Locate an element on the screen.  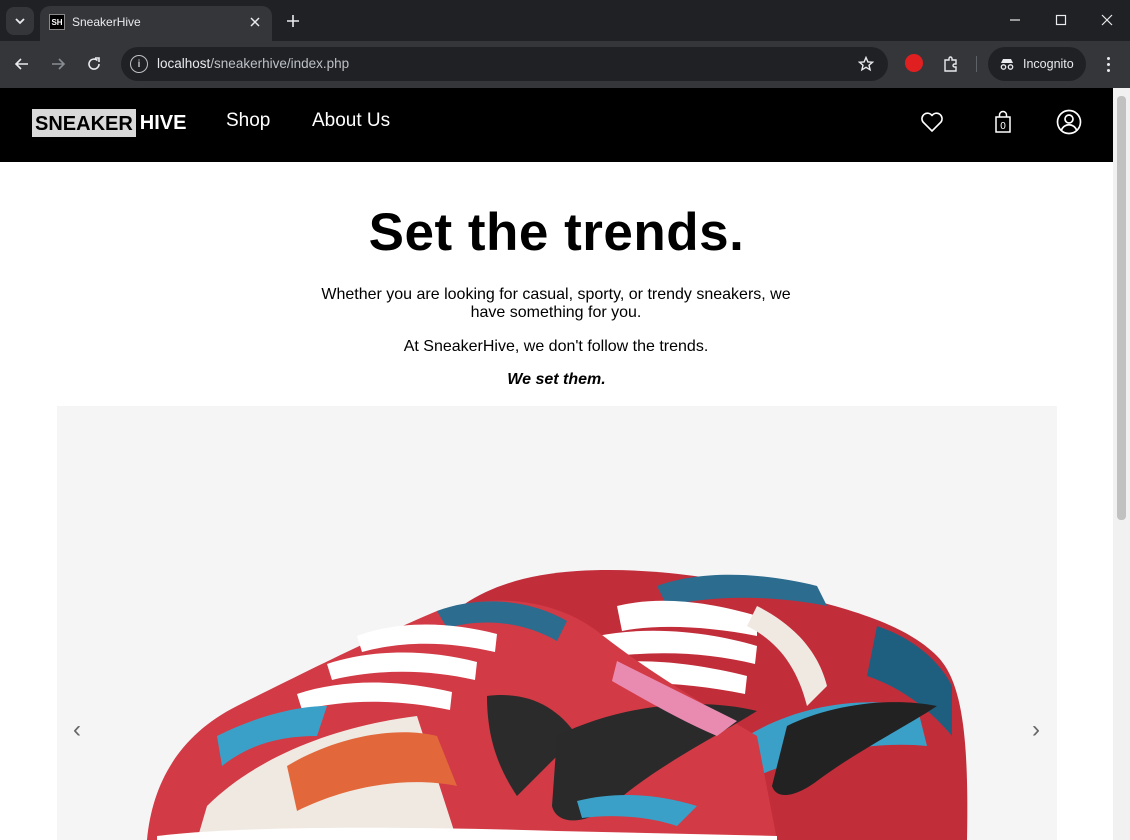
forward-button is located at coordinates (58, 64).